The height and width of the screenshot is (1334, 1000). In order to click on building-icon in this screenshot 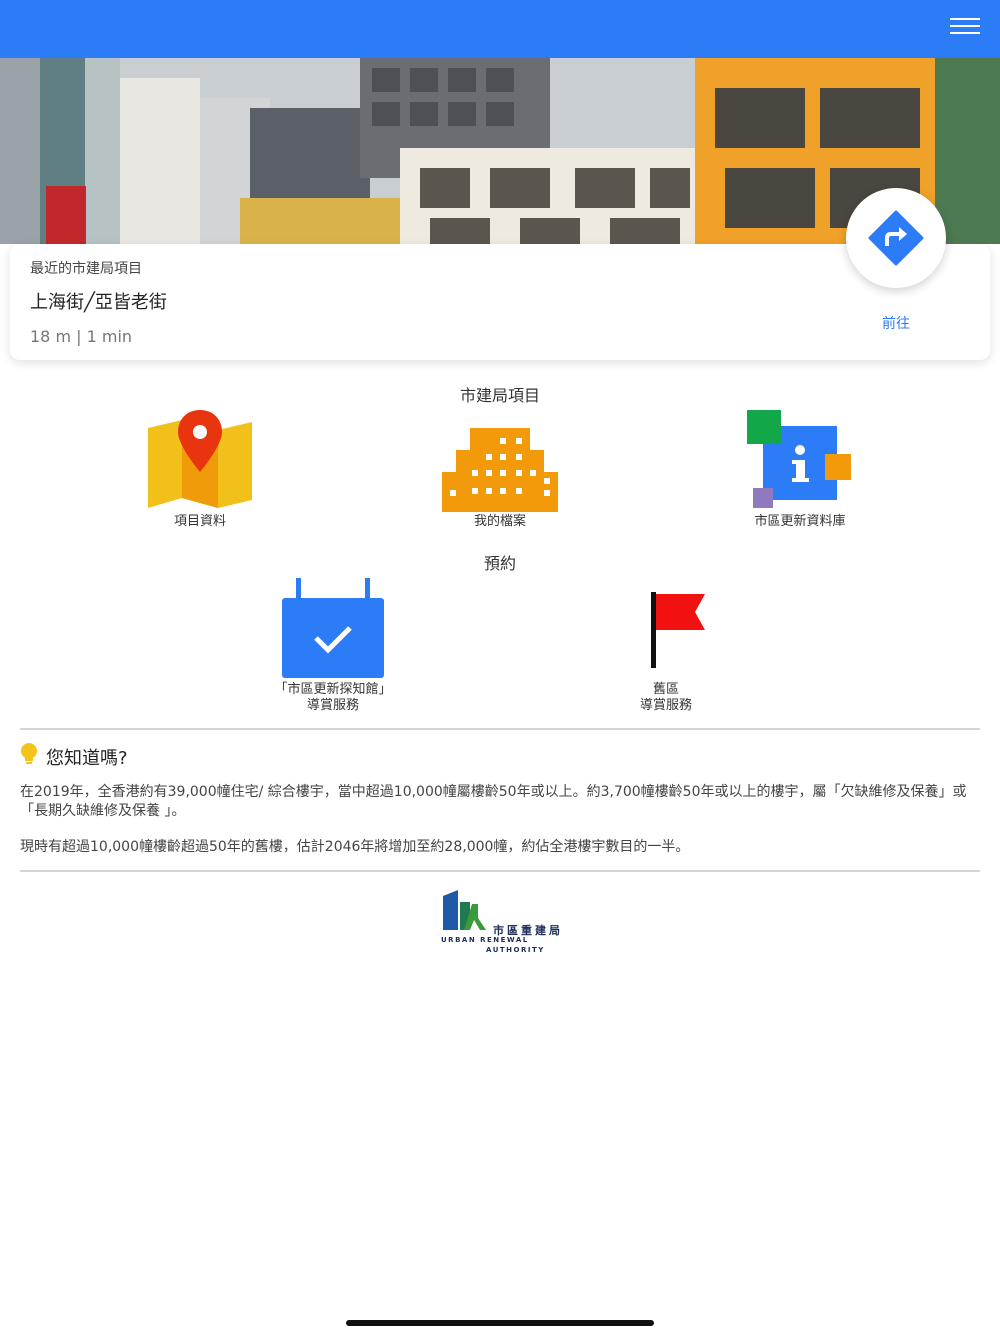, I will do `click(500, 470)`.